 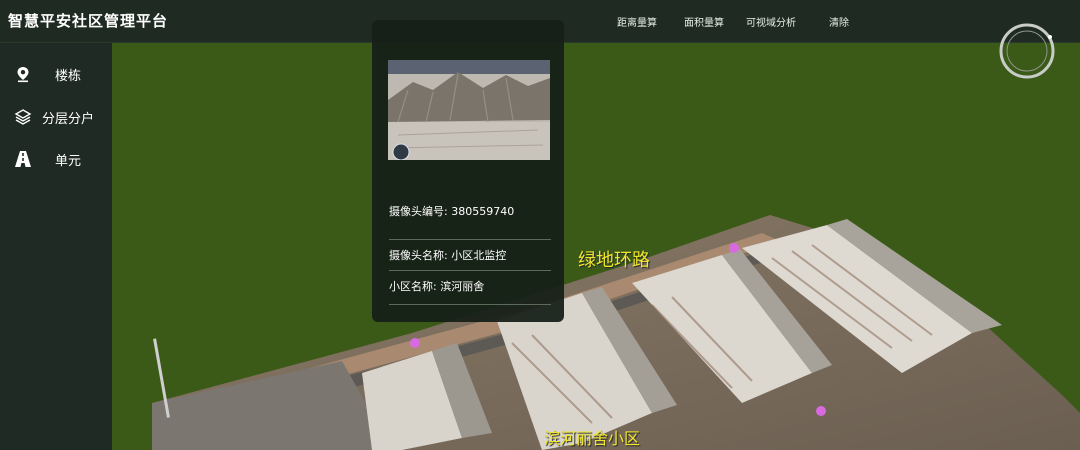 I want to click on road-icon, so click(x=23, y=159).